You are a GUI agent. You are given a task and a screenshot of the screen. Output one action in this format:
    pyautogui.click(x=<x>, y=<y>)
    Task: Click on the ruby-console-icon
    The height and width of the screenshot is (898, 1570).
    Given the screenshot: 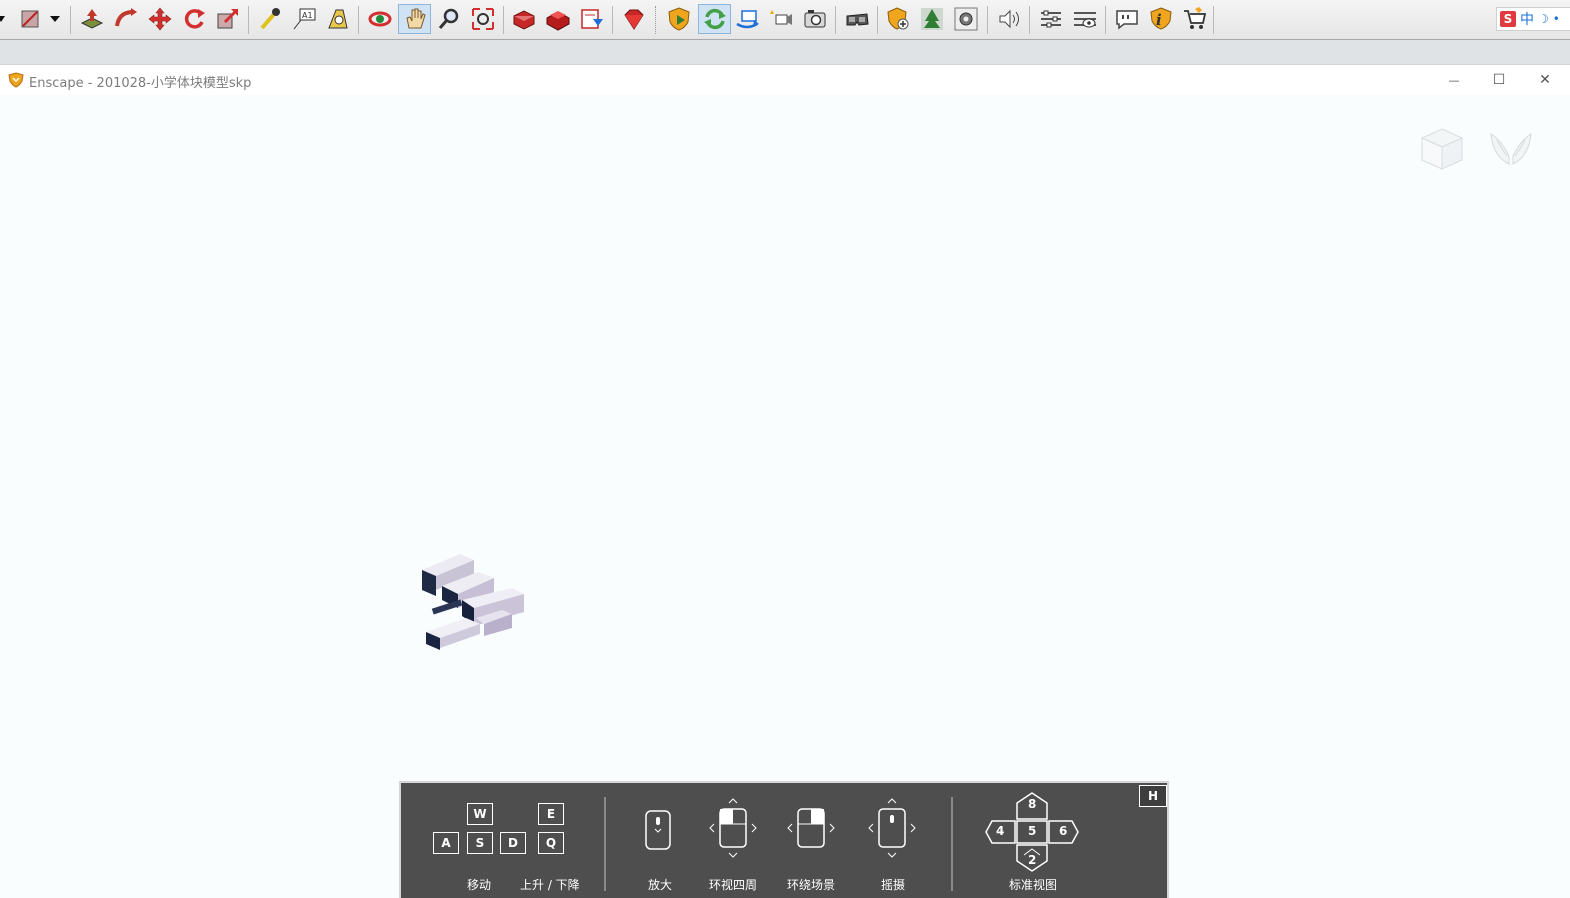 What is the action you would take?
    pyautogui.click(x=634, y=19)
    